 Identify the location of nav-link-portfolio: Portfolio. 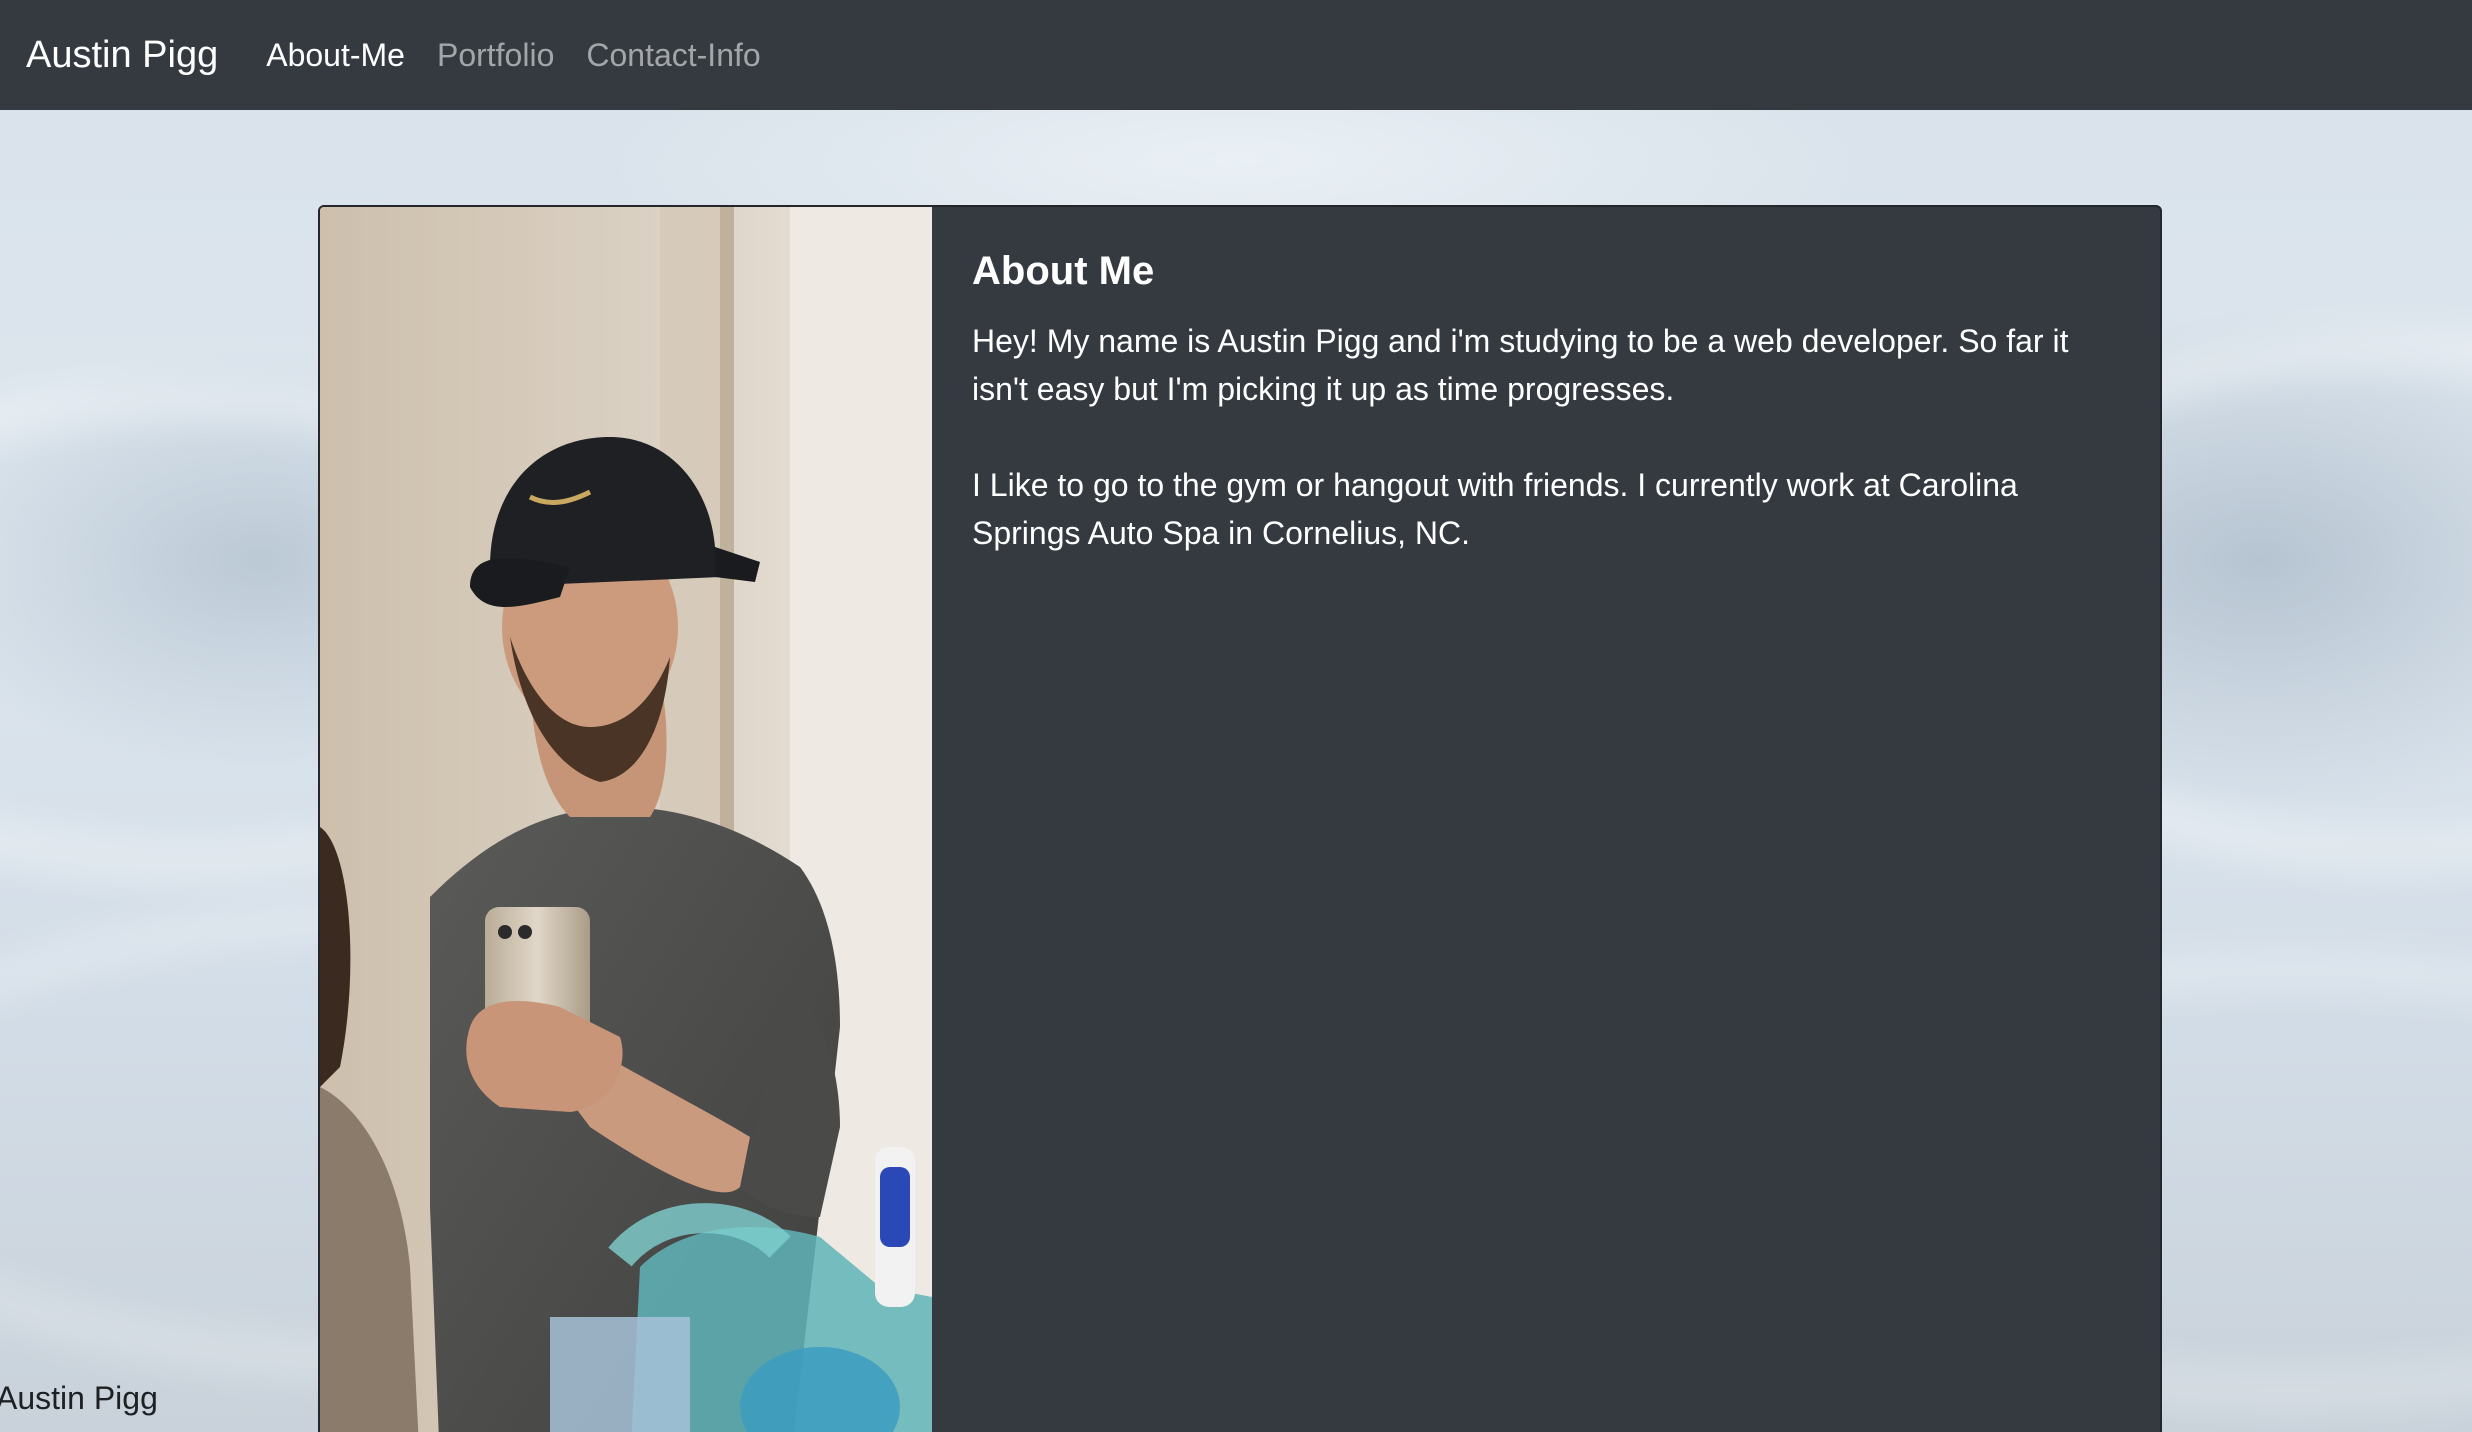
(495, 55).